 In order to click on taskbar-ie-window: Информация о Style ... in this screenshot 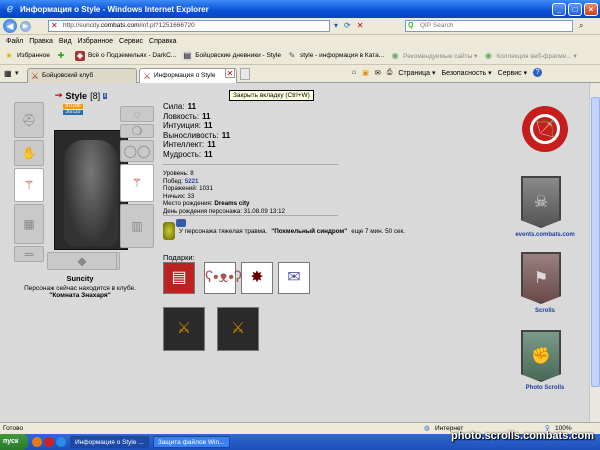, I will do `click(109, 442)`.